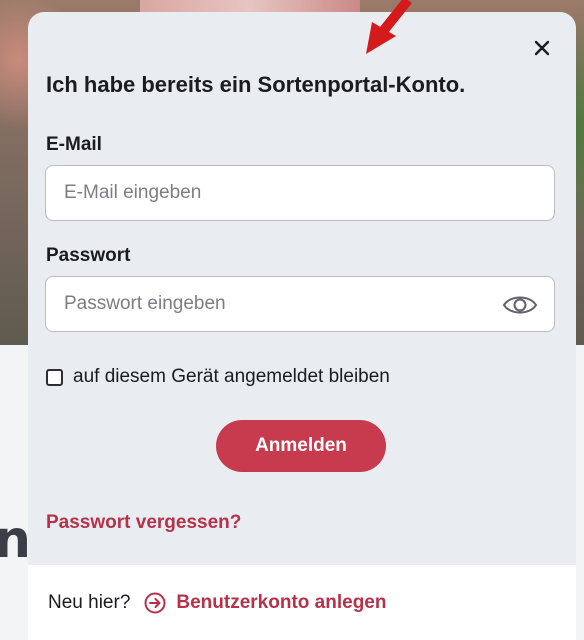 This screenshot has width=584, height=640. I want to click on email-label: E-Mail, so click(74, 144).